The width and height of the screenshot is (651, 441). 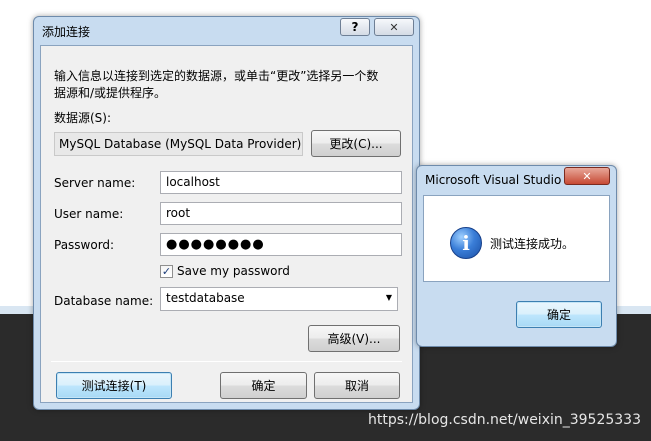 I want to click on save-password-checkbox: ✓, so click(x=166, y=271).